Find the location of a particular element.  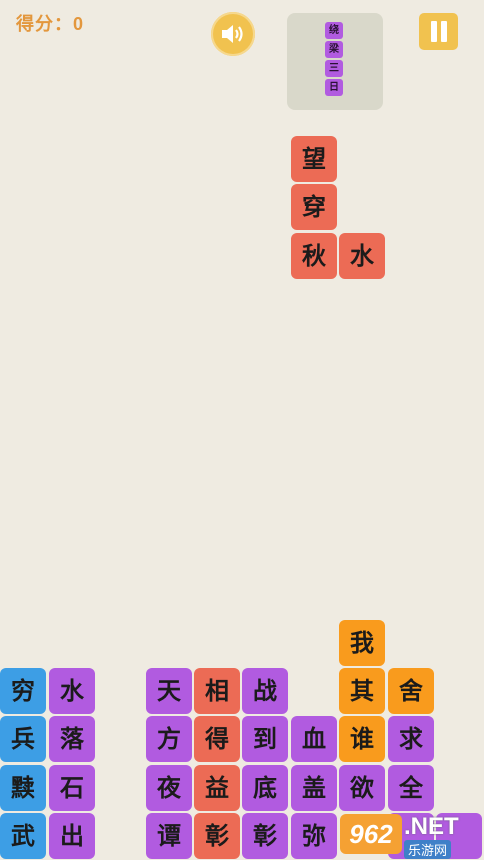

falling-tile: 望 is located at coordinates (314, 159).